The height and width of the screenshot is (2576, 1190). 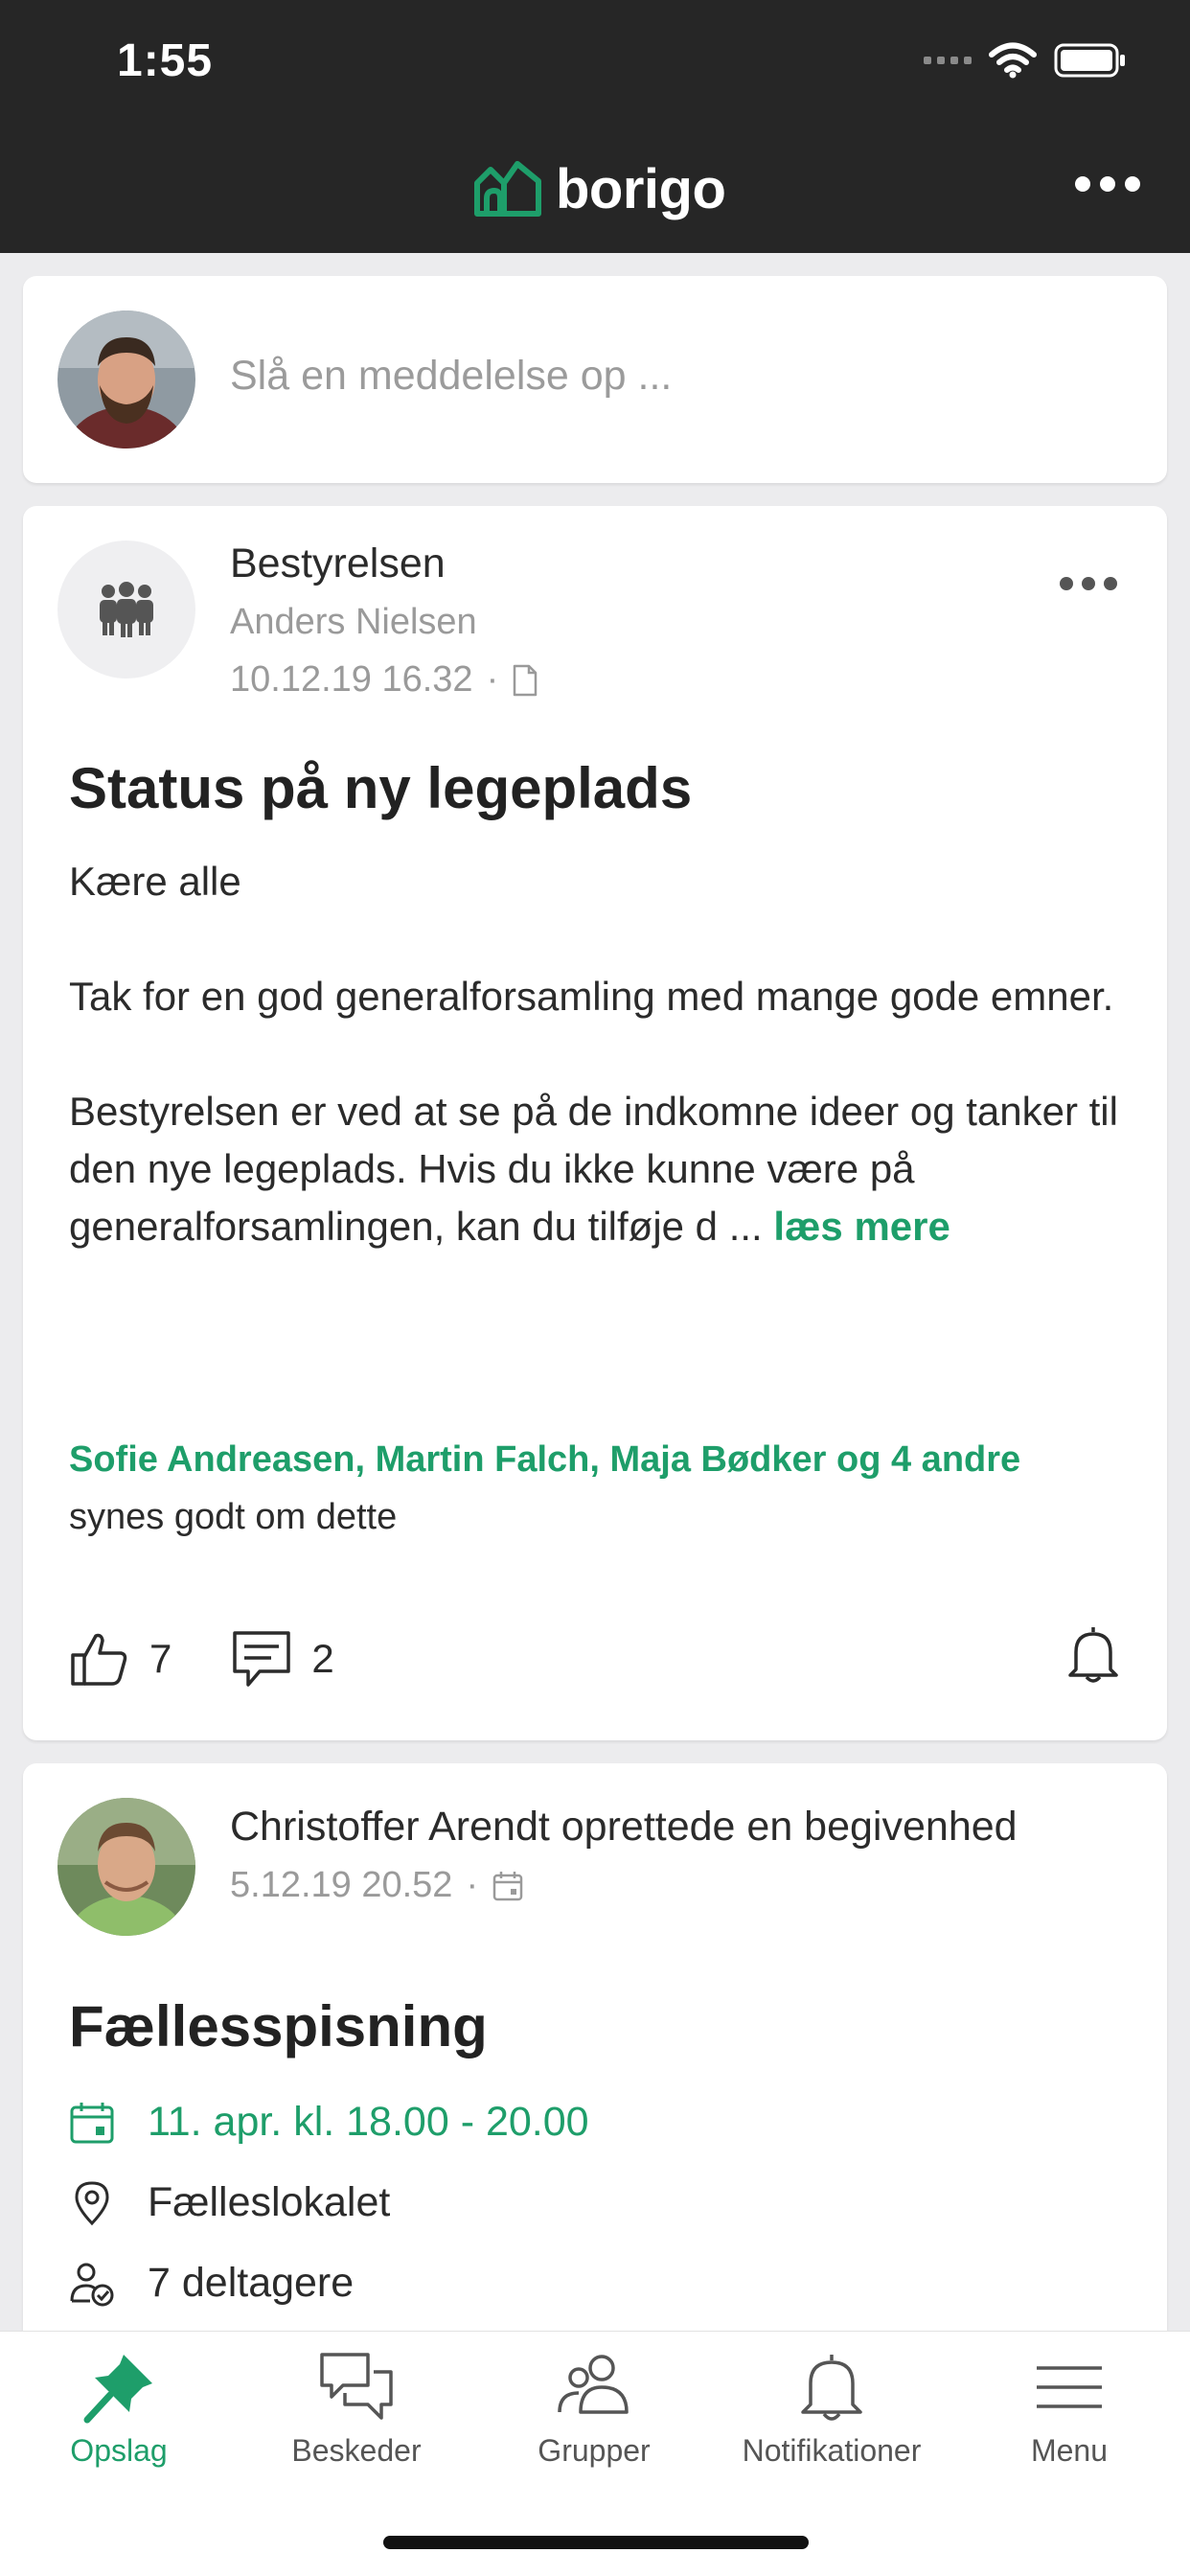 I want to click on tab-label: Menu, so click(x=1070, y=2450).